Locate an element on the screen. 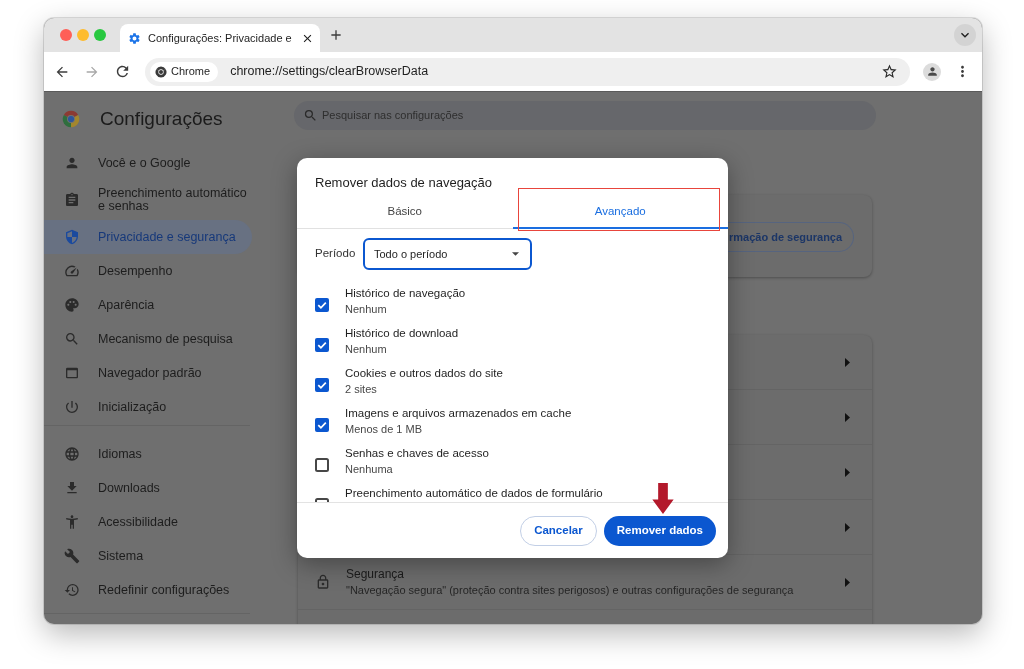 The image size is (1024, 669). sidebar-item: Redefinir configurações is located at coordinates (148, 590).